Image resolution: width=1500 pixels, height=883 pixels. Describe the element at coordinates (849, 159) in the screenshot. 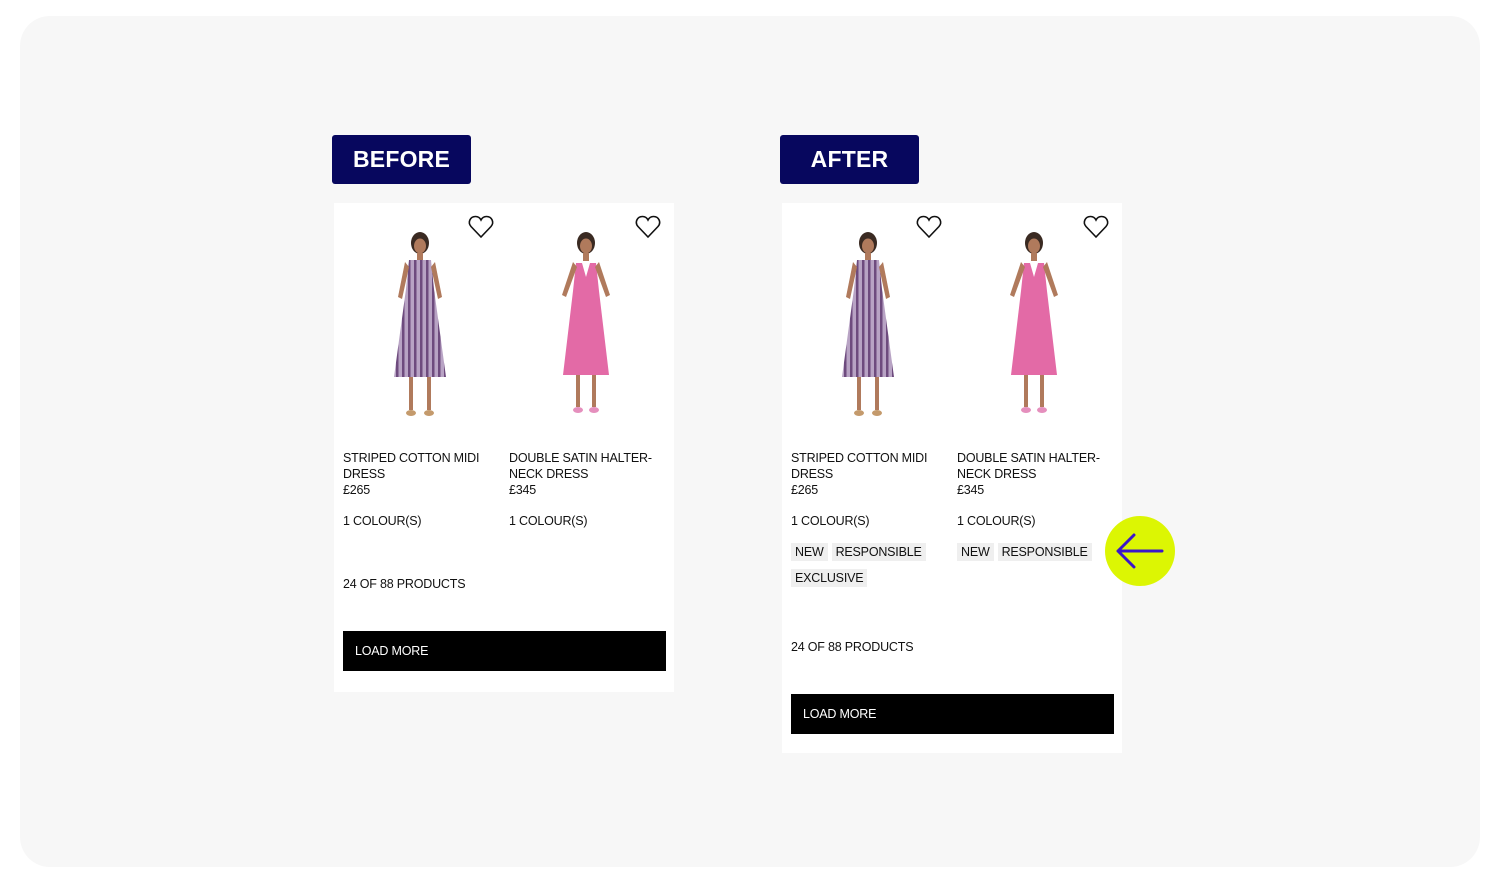

I see `after-label: AFTER` at that location.